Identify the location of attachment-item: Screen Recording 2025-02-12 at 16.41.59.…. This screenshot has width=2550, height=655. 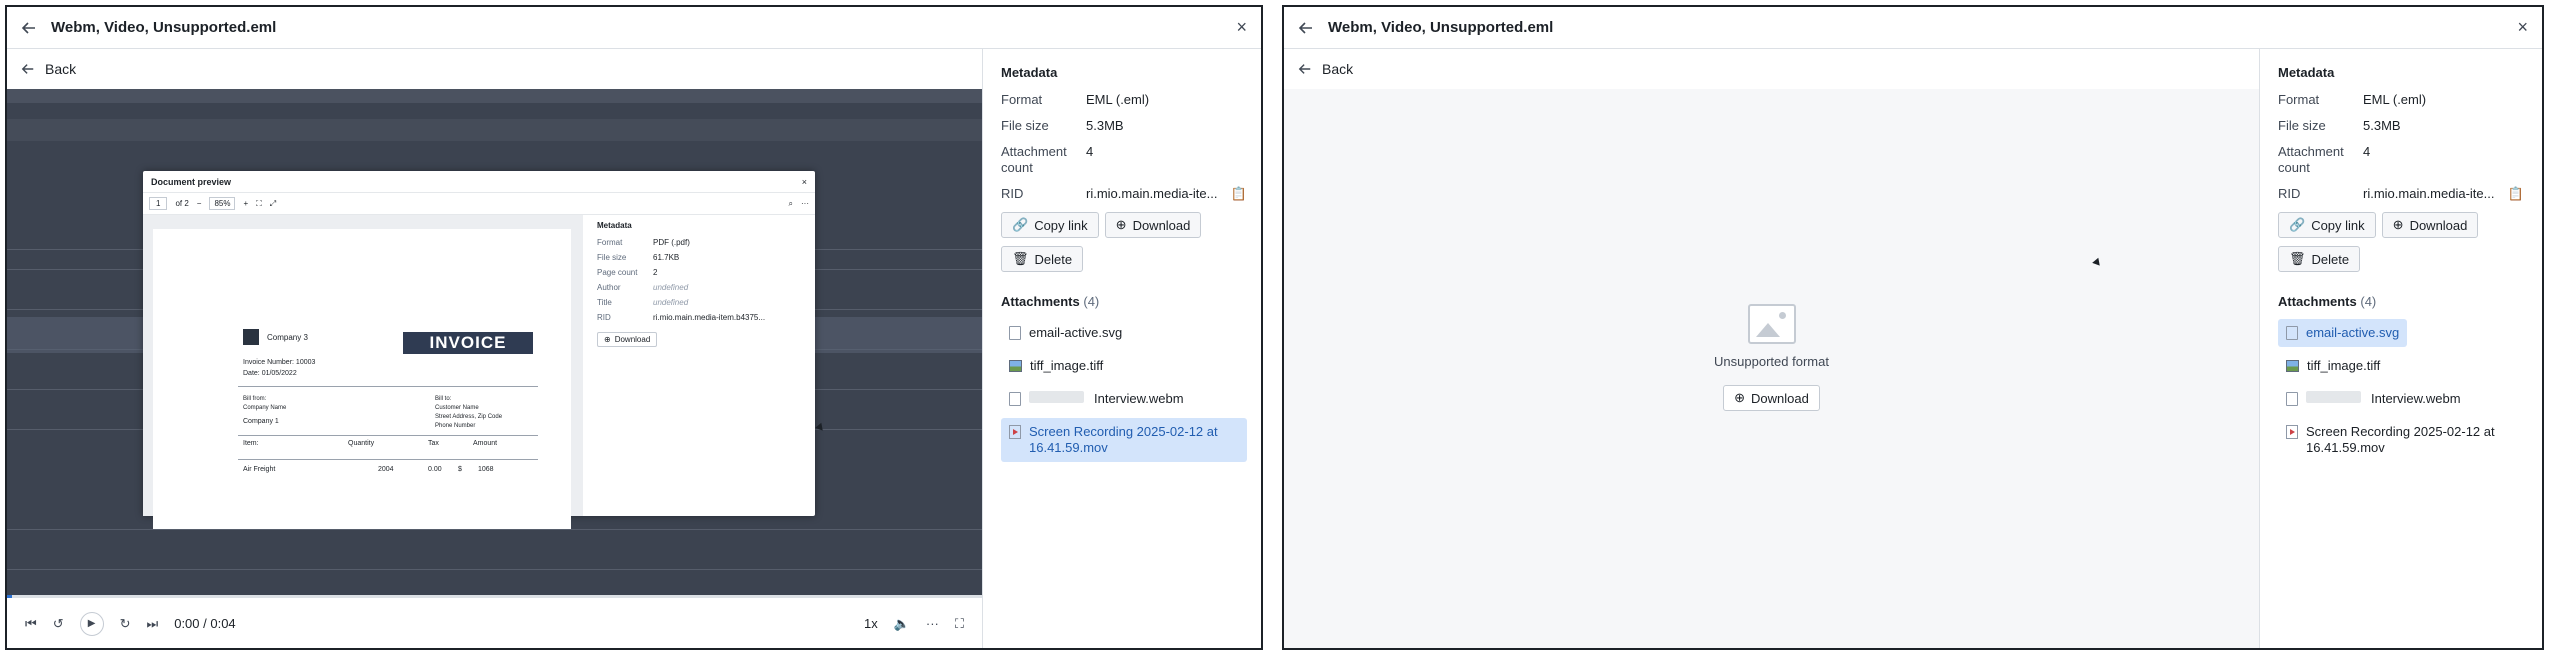
(2401, 440).